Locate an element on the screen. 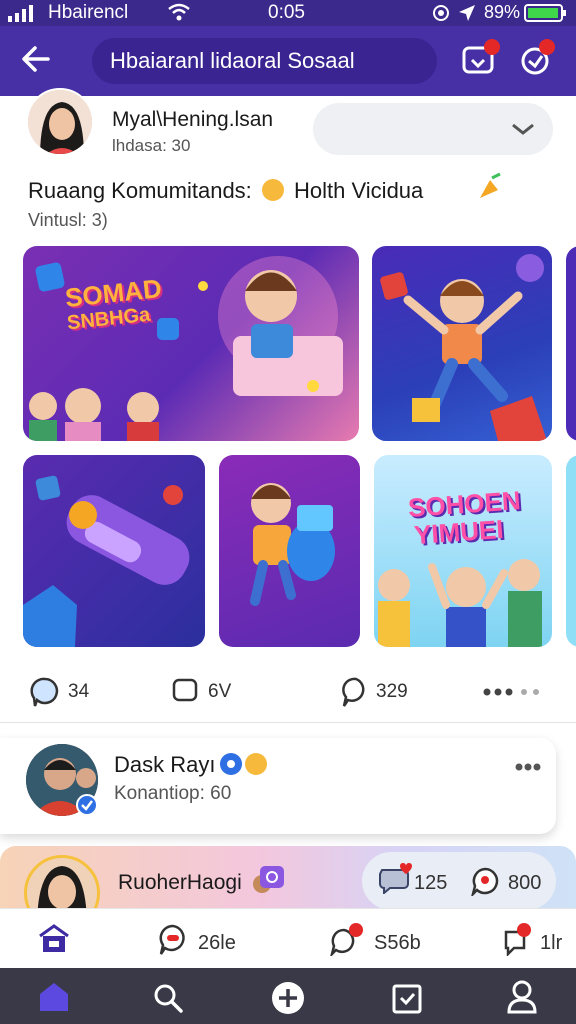 This screenshot has width=576, height=1024. reactions-count: 125 is located at coordinates (431, 883).